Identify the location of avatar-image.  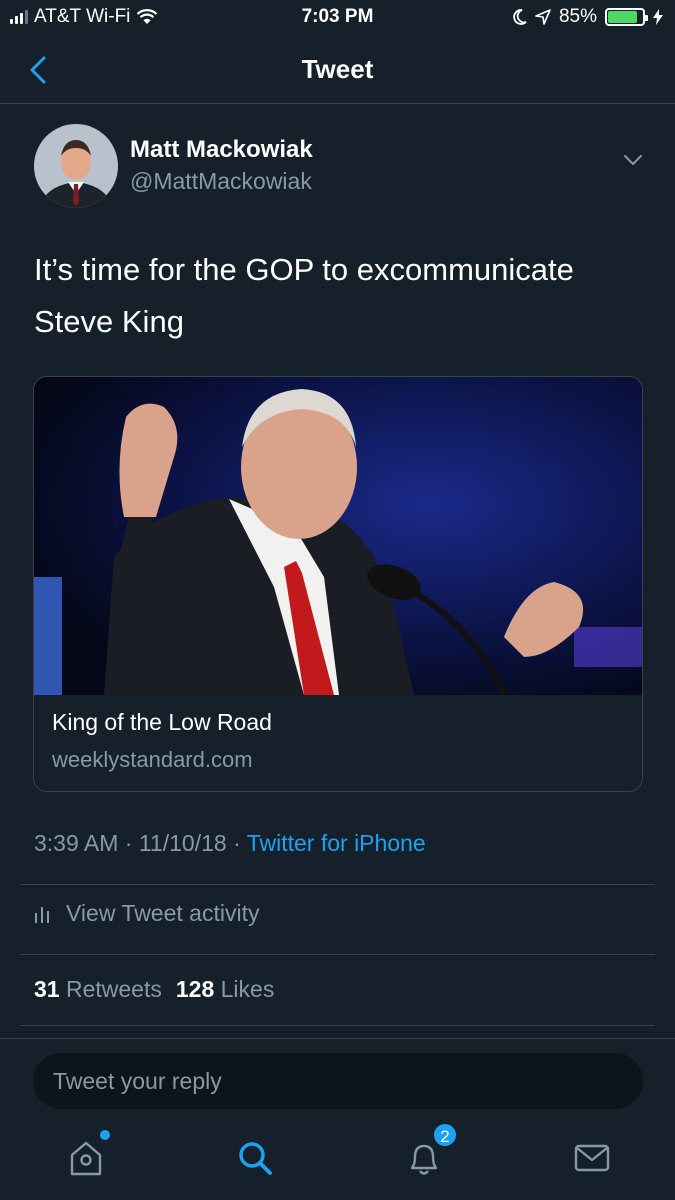
(76, 166).